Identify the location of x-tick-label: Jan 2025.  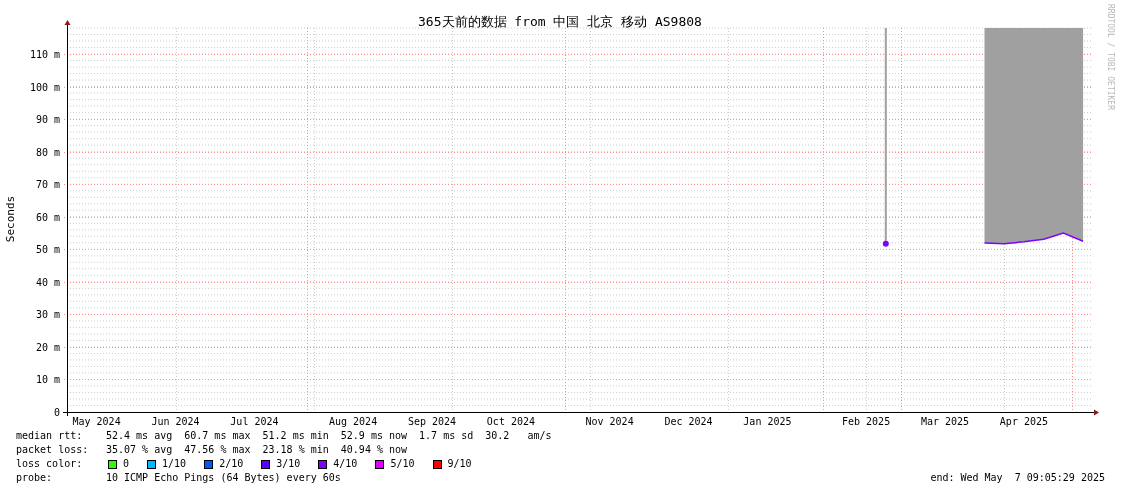
(767, 421).